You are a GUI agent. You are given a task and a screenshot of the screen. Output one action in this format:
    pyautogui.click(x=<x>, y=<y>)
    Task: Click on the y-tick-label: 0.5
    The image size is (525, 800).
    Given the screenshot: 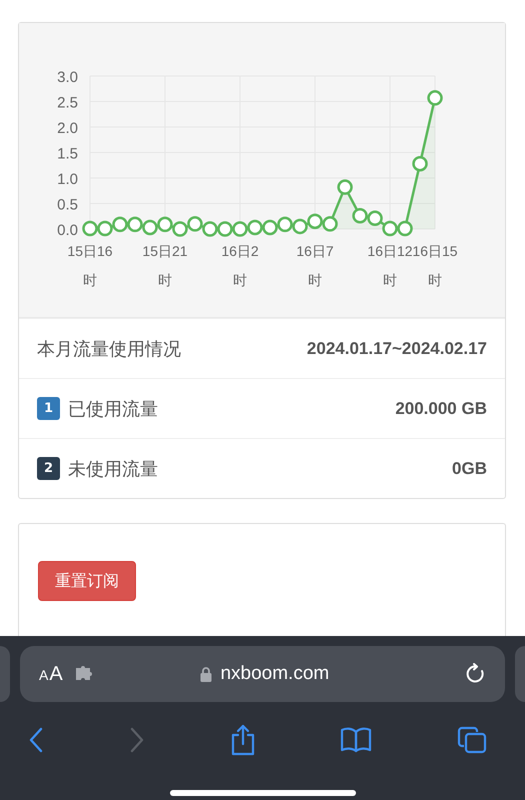 What is the action you would take?
    pyautogui.click(x=67, y=205)
    